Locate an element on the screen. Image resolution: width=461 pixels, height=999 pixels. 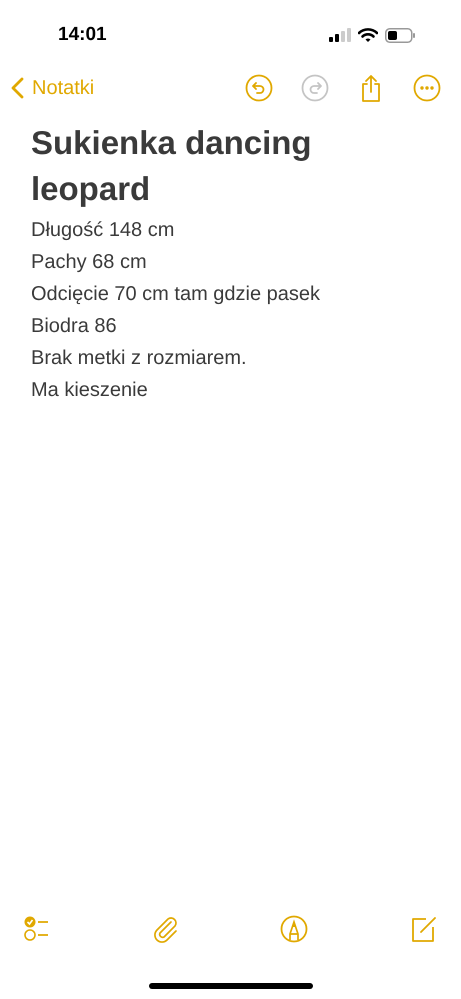
note-title: Sukienka dancing leopard is located at coordinates (172, 166).